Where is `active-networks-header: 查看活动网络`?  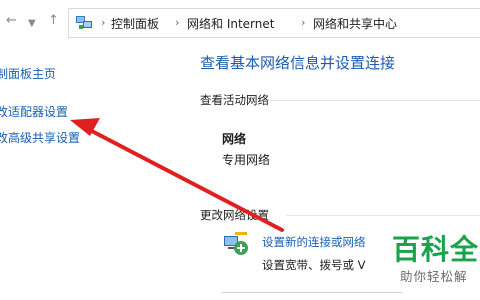
active-networks-header: 查看活动网络 is located at coordinates (234, 100).